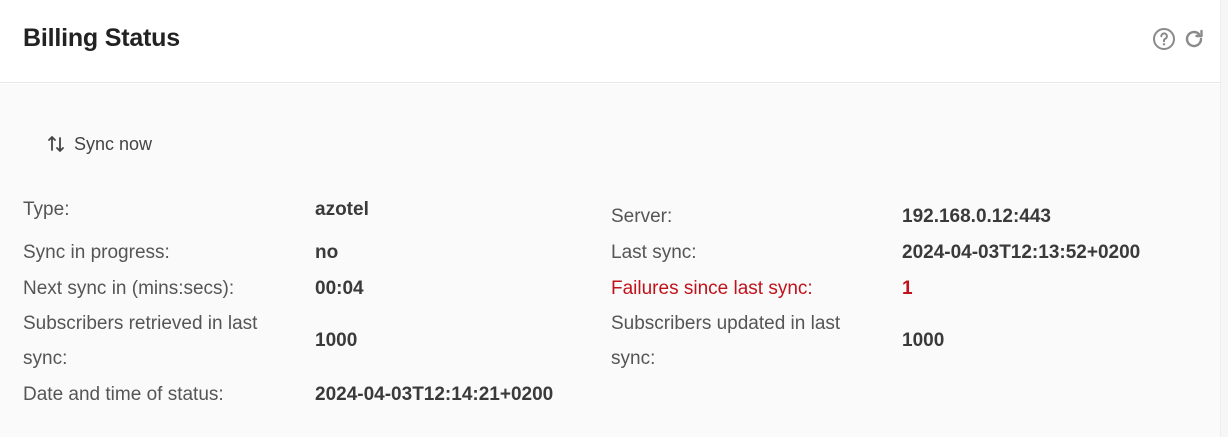  Describe the element at coordinates (923, 340) in the screenshot. I see `subscribers-updated-value: 1000` at that location.